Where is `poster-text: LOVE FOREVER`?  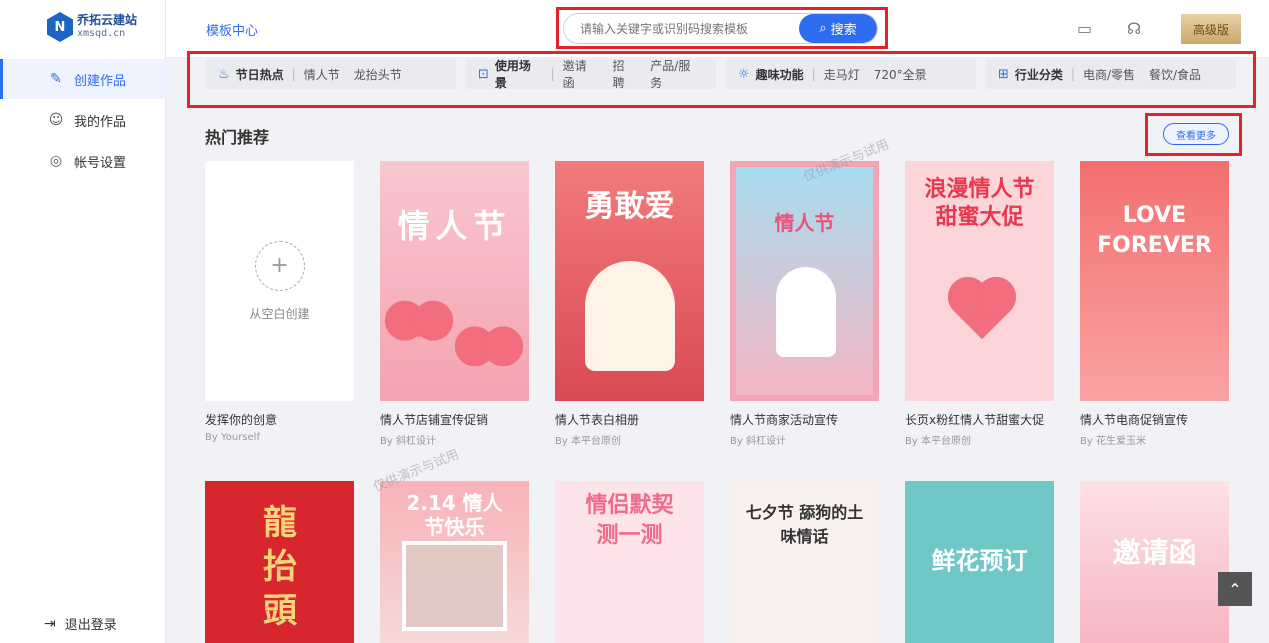
poster-text: LOVE FOREVER is located at coordinates (1154, 230).